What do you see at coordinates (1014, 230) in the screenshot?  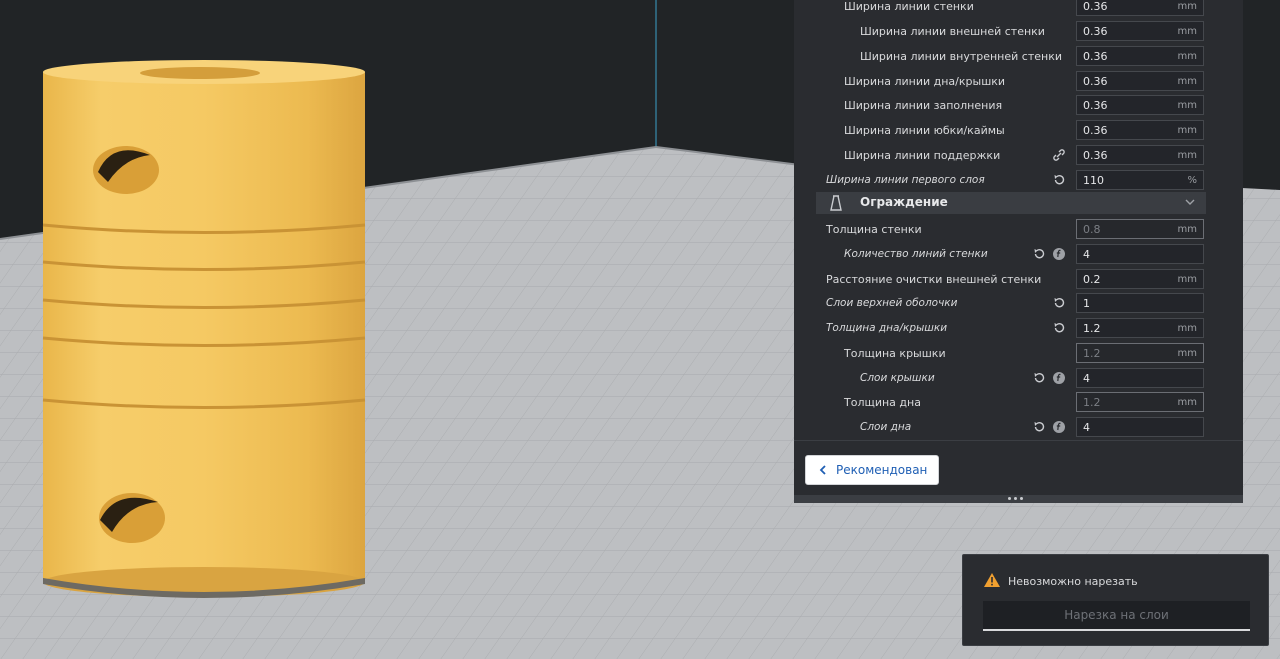 I see `setting-row: Толщина стенки 0.8 mm` at bounding box center [1014, 230].